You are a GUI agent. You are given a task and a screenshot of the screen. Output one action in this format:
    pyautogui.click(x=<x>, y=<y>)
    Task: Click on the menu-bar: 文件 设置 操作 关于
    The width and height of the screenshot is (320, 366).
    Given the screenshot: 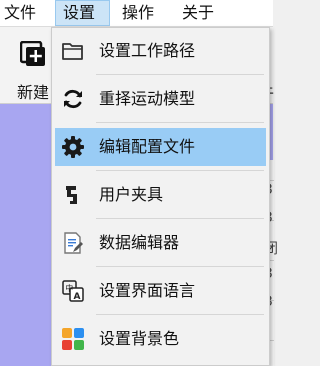 What is the action you would take?
    pyautogui.click(x=136, y=13)
    